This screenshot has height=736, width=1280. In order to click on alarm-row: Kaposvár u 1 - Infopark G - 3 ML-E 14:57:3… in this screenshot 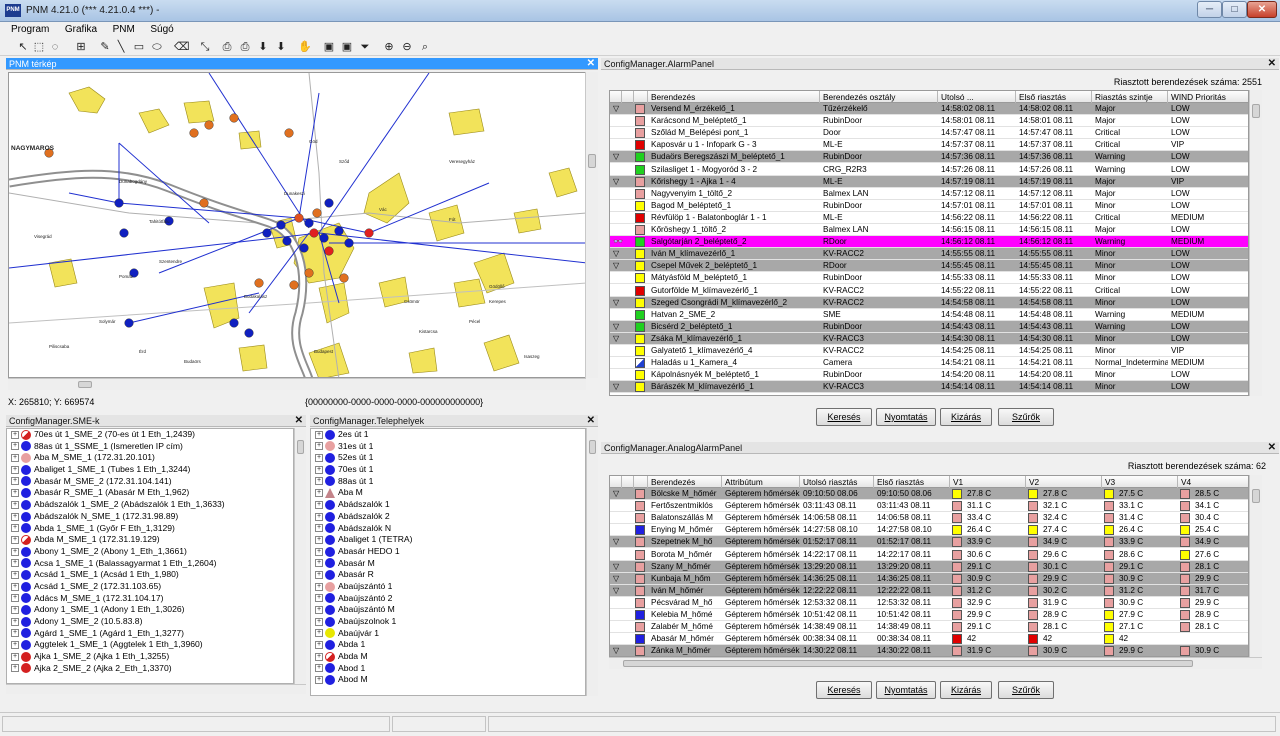, I will do `click(929, 145)`.